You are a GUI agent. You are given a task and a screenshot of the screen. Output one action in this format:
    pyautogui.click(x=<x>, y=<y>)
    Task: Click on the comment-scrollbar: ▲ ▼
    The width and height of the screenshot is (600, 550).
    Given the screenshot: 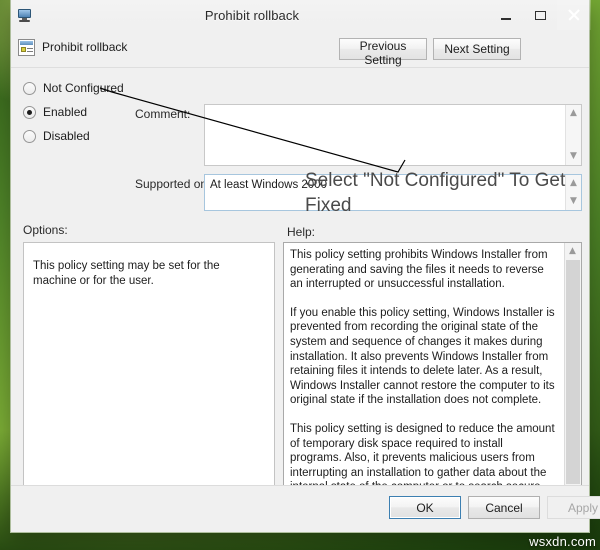 What is the action you would take?
    pyautogui.click(x=573, y=135)
    